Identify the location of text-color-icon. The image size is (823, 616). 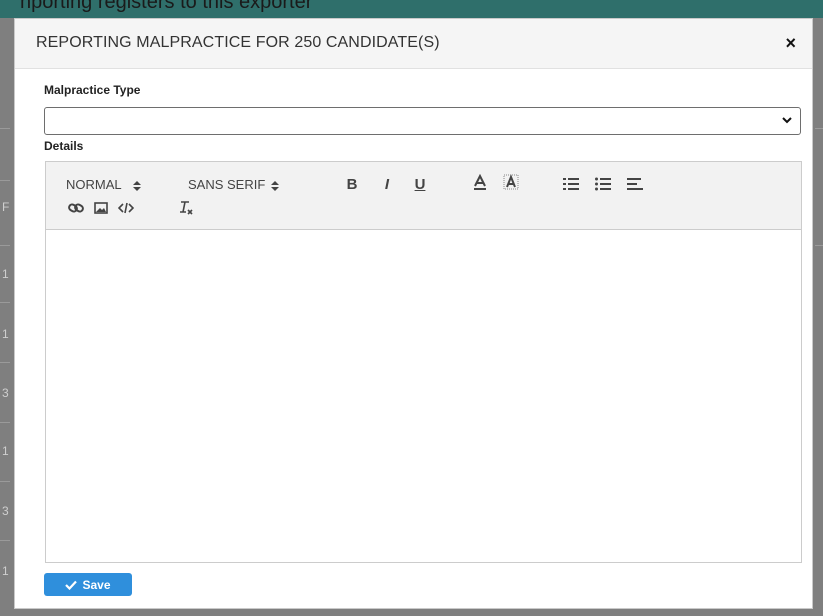
(480, 183).